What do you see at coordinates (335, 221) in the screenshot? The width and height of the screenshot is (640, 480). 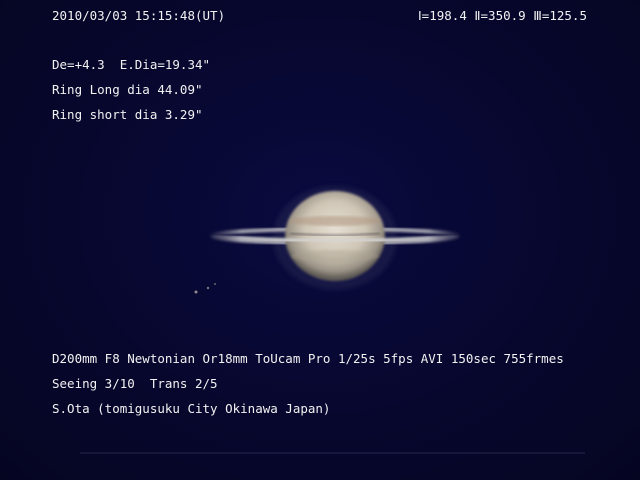 I see `equatorial-band` at bounding box center [335, 221].